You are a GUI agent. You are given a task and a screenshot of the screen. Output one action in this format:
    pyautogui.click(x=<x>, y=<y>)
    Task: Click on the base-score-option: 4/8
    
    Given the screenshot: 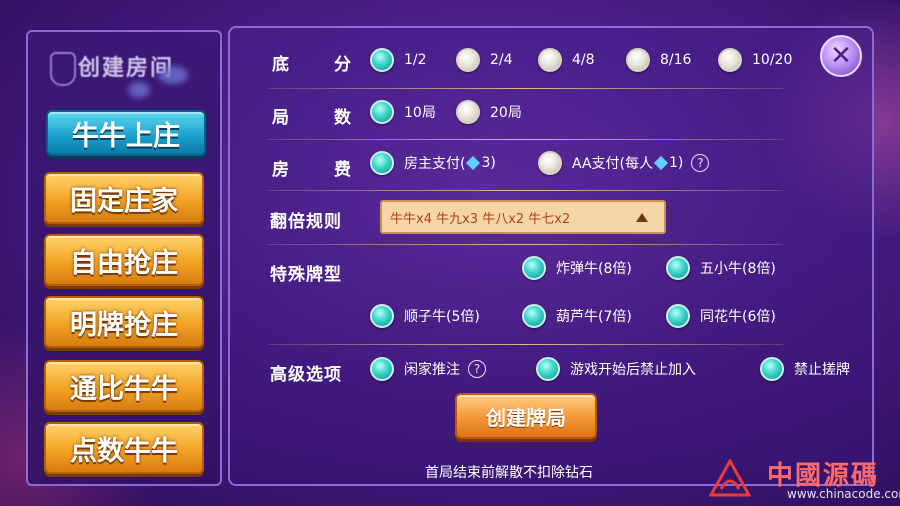 What is the action you would take?
    pyautogui.click(x=566, y=60)
    